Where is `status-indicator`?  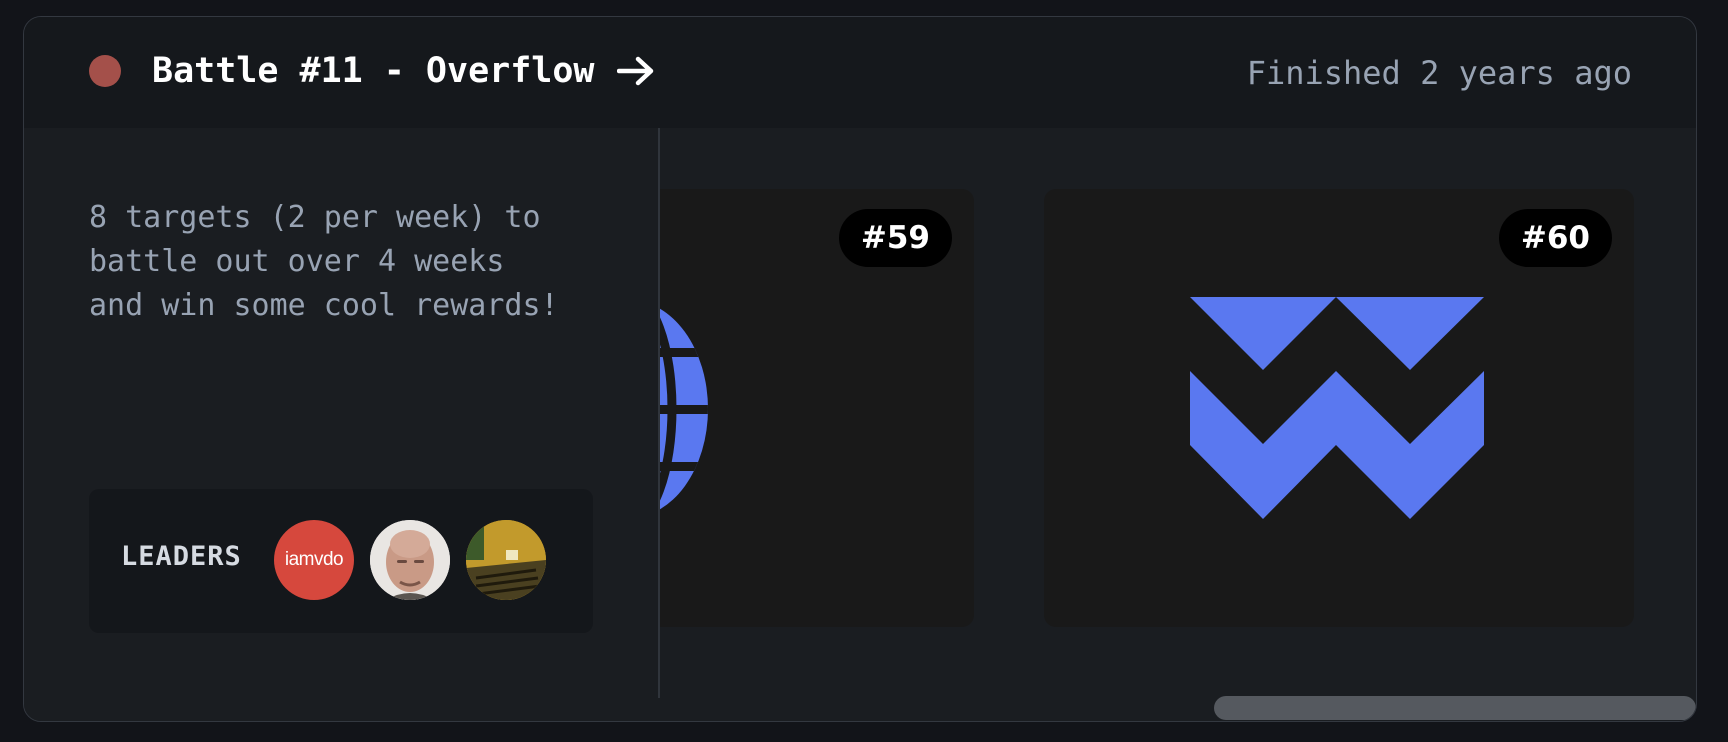 status-indicator is located at coordinates (105, 71).